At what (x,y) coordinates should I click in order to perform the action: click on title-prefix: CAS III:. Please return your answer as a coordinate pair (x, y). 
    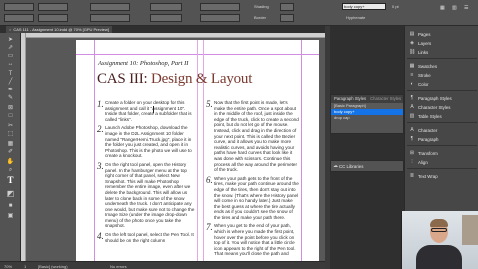
    Looking at the image, I should click on (122, 79).